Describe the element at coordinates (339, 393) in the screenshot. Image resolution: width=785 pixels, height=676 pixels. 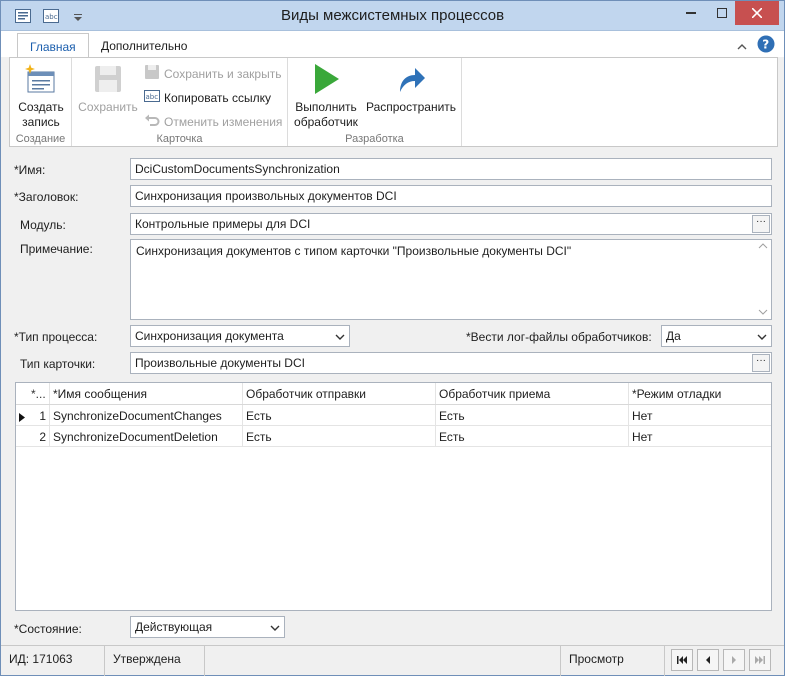
I see `column-header-send-handler: Обработчик отправки` at that location.